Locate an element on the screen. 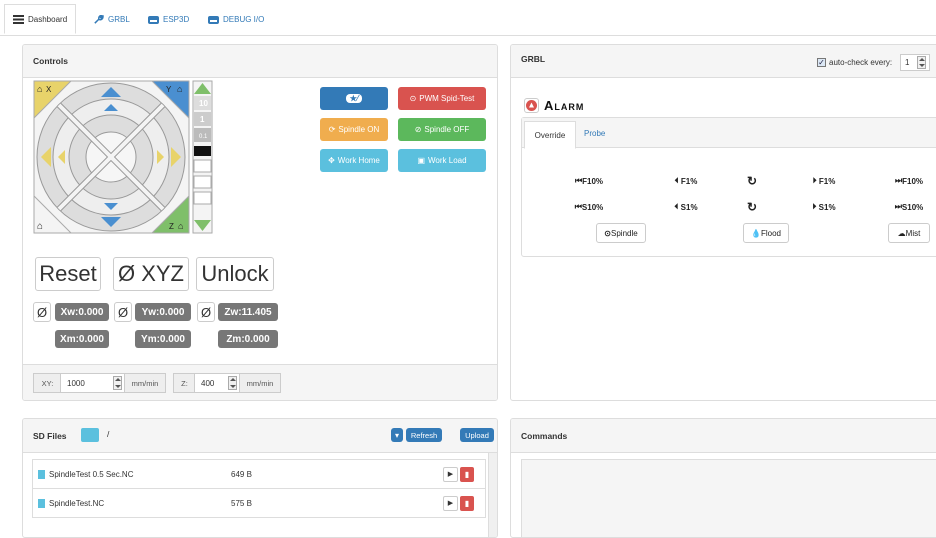  spindle-off-button: ⊘ Spindle OFF is located at coordinates (442, 129).